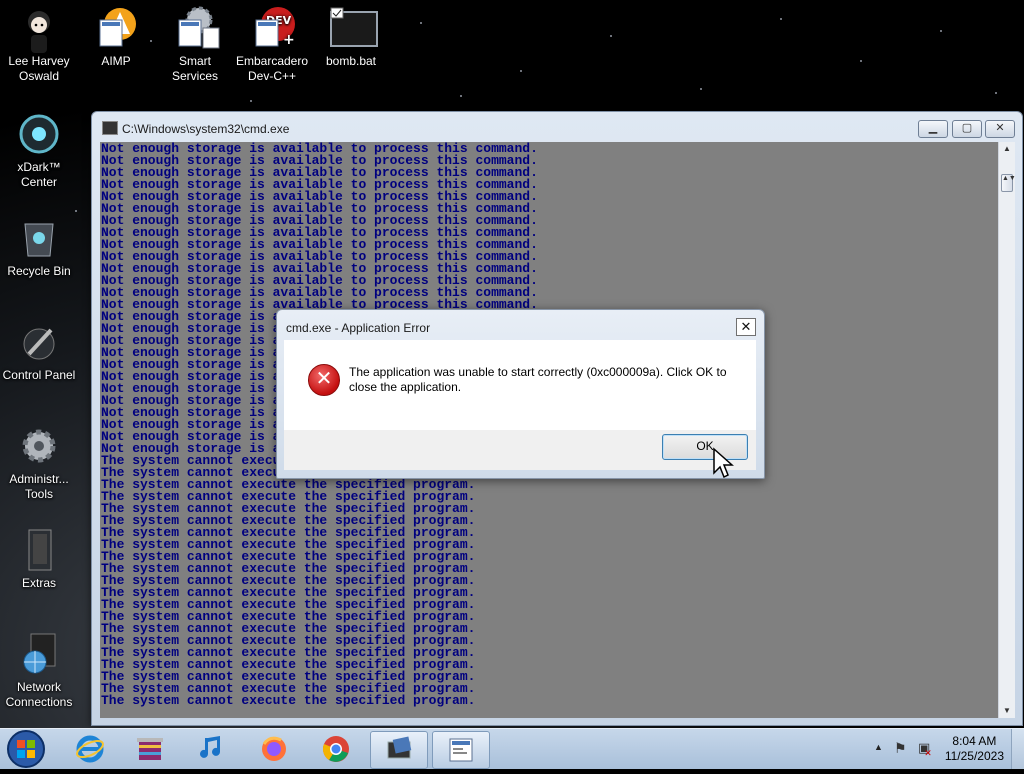 This screenshot has height=774, width=1024. What do you see at coordinates (194, 68) in the screenshot?
I see `desktop-icon-label: Smart Services` at bounding box center [194, 68].